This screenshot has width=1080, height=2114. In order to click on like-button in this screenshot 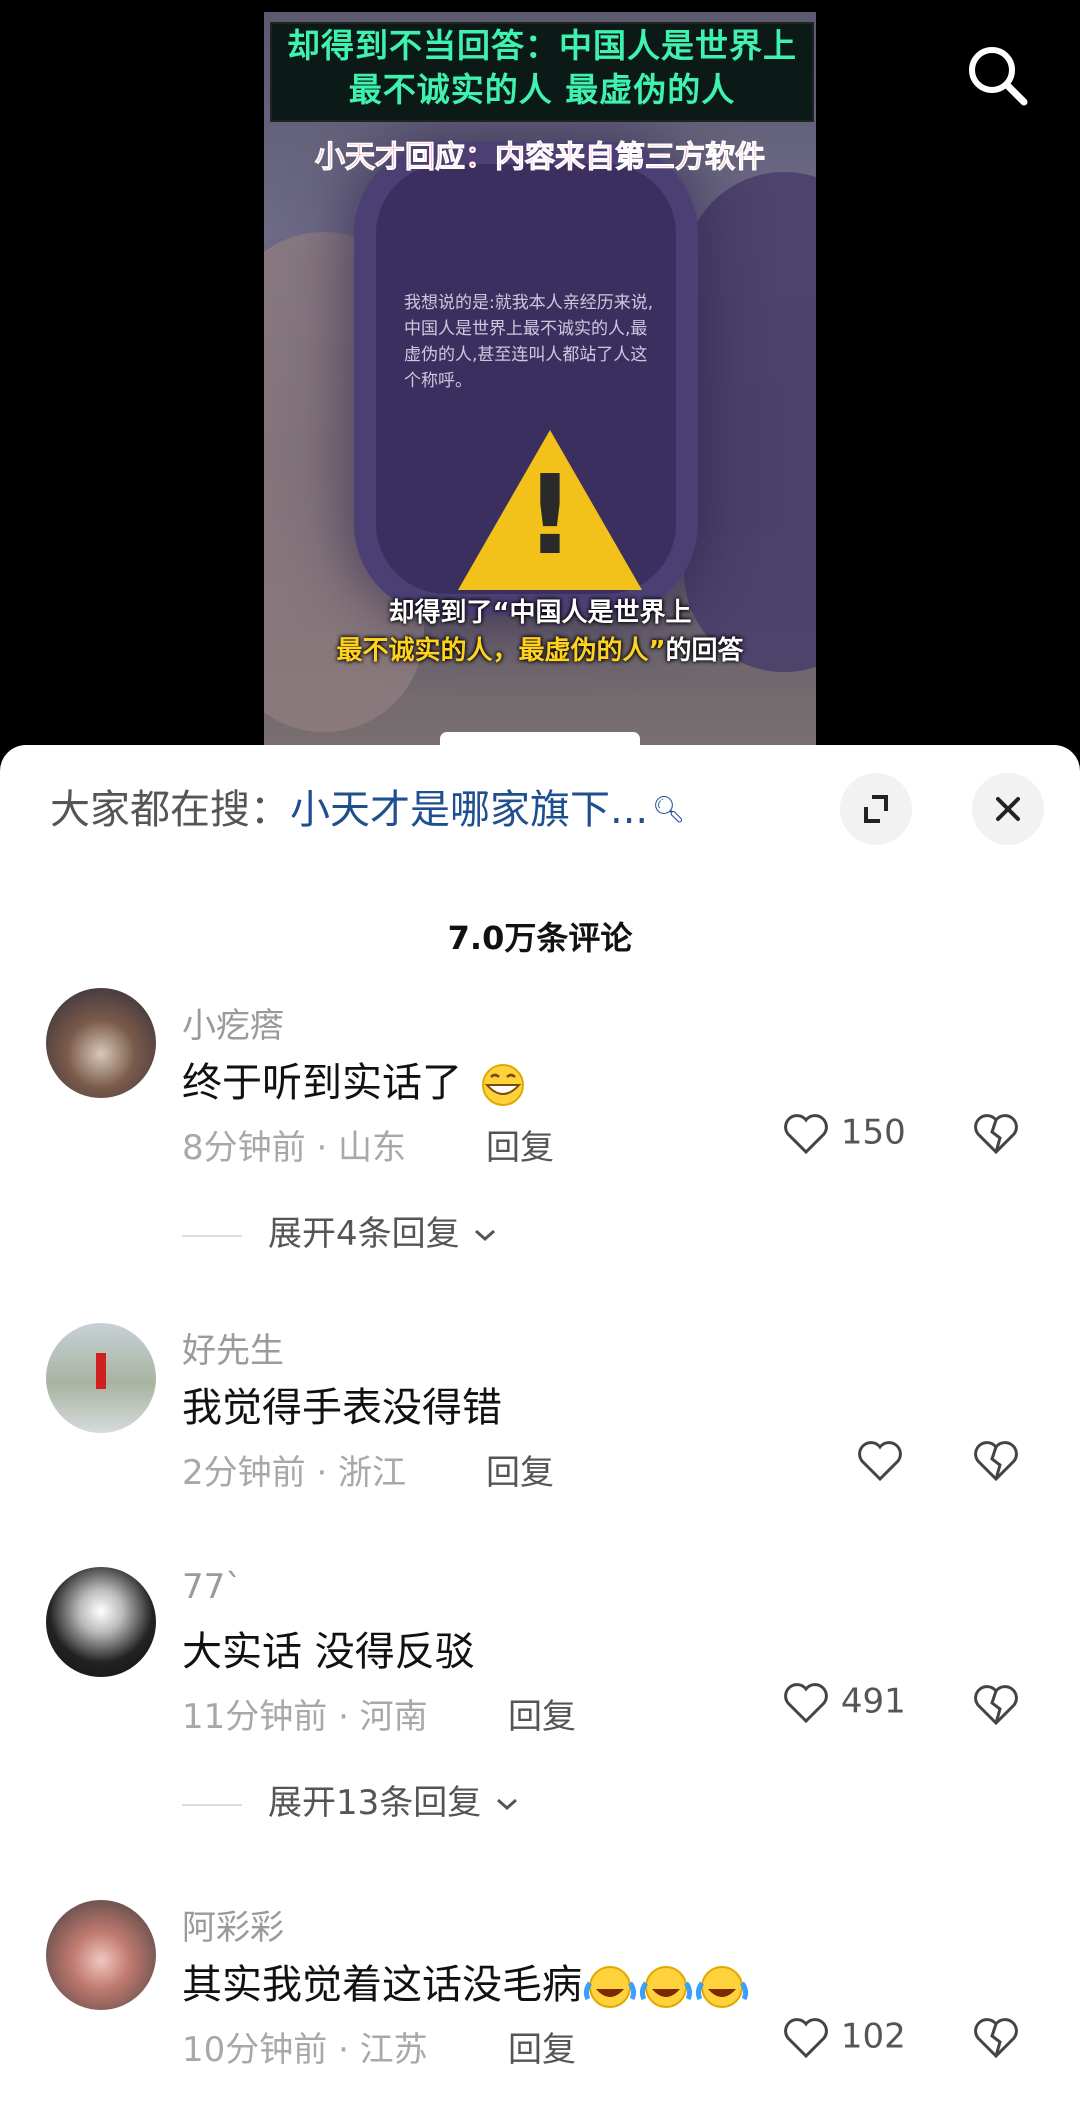, I will do `click(880, 1461)`.